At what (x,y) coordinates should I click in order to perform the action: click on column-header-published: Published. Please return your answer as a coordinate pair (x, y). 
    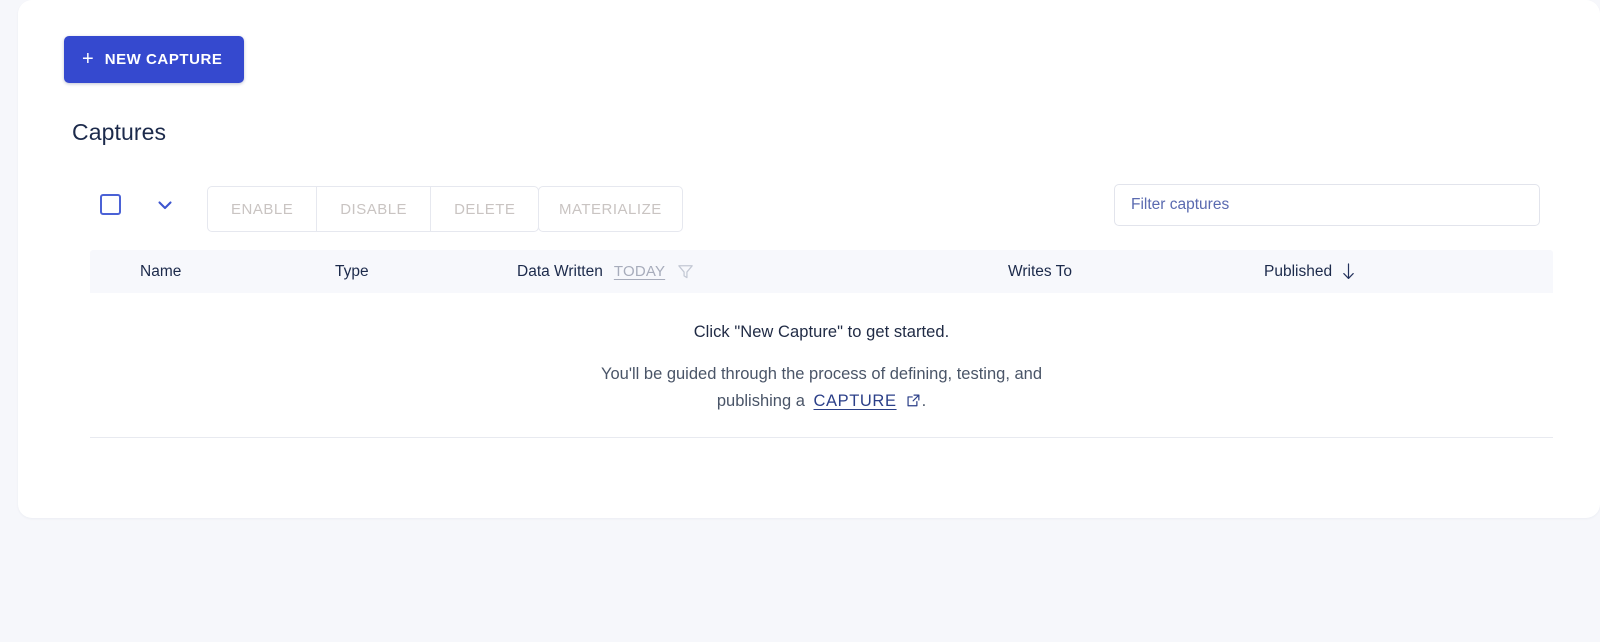
    Looking at the image, I should click on (1310, 271).